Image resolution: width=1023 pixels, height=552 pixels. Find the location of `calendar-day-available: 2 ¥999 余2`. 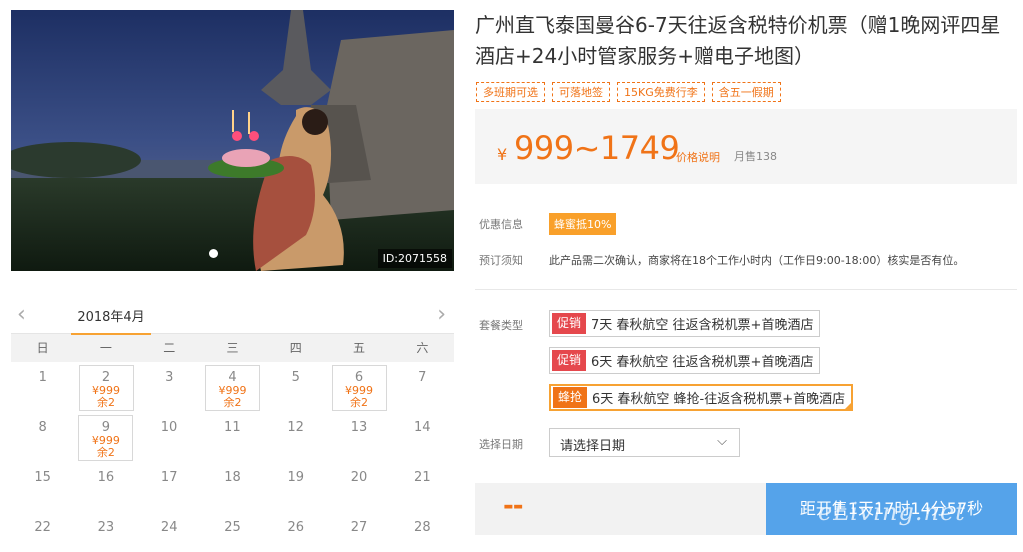

calendar-day-available: 2 ¥999 余2 is located at coordinates (106, 388).